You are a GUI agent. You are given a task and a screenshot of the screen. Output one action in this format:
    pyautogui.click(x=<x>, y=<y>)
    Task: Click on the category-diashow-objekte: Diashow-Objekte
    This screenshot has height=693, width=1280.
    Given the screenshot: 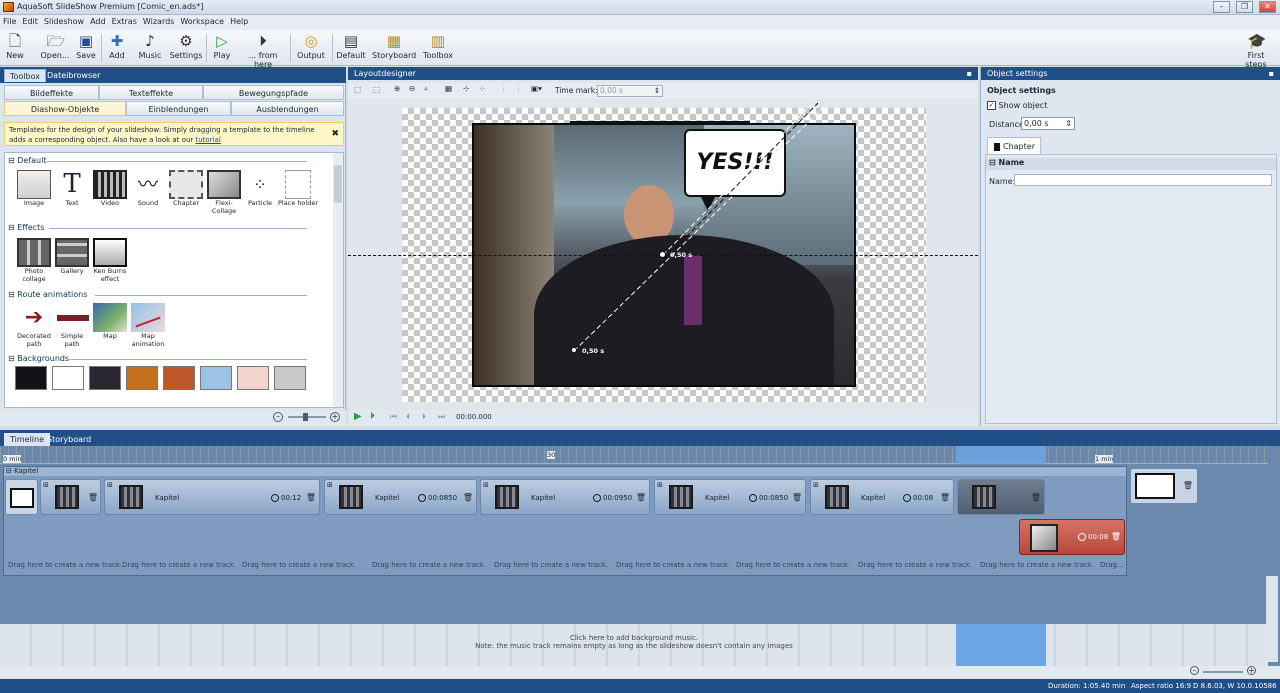 What is the action you would take?
    pyautogui.click(x=65, y=108)
    